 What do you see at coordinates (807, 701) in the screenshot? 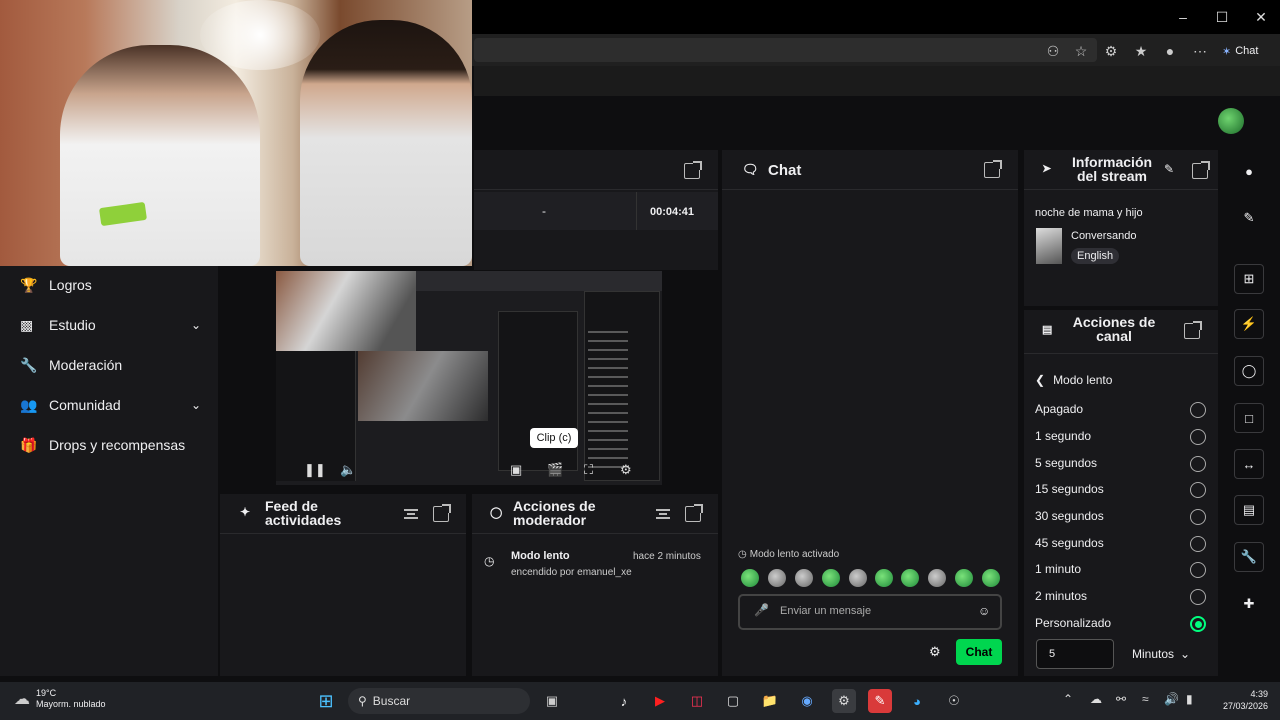
I see `app-icon-2: ◉` at bounding box center [807, 701].